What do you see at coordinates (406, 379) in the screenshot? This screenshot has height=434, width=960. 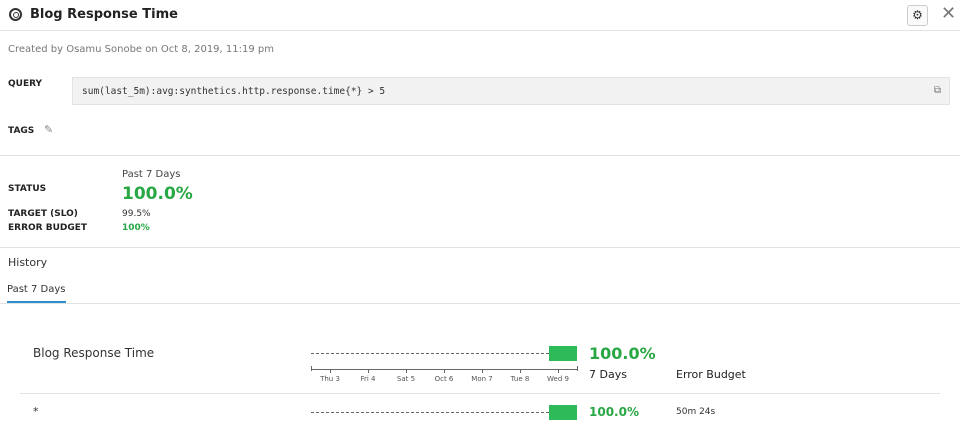 I see `tick-label: Sat 5` at bounding box center [406, 379].